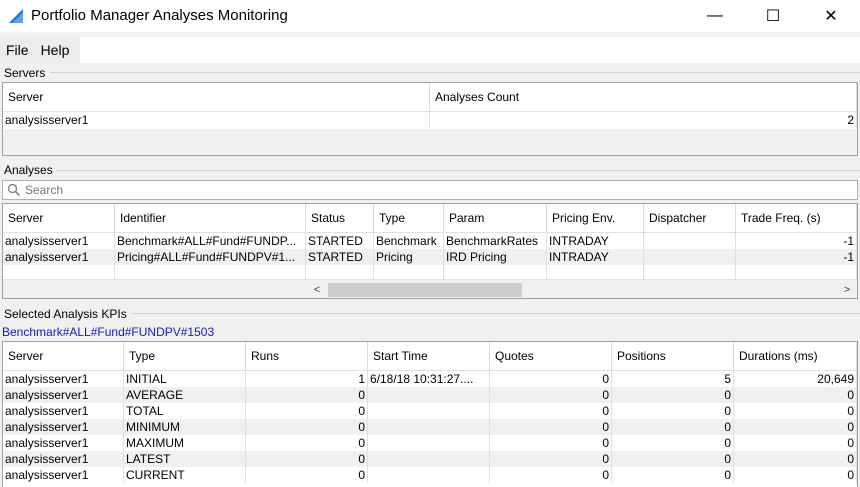 The width and height of the screenshot is (860, 487). I want to click on kpis-divider, so click(496, 313).